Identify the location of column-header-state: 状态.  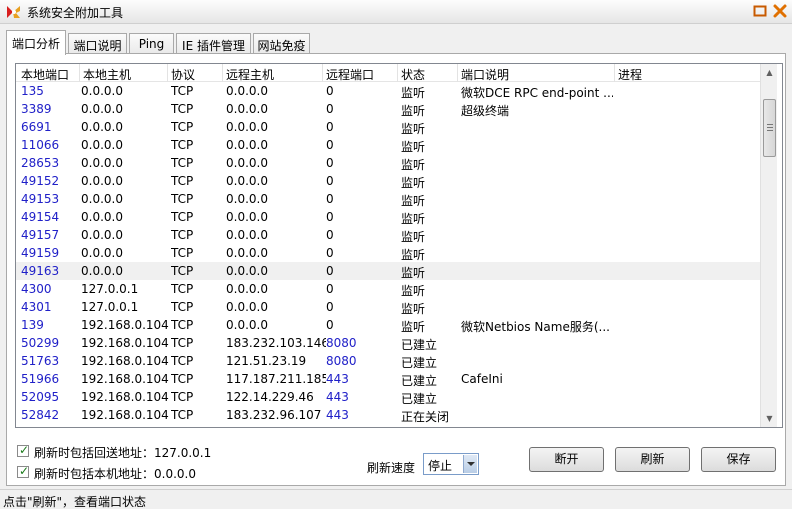
(413, 74).